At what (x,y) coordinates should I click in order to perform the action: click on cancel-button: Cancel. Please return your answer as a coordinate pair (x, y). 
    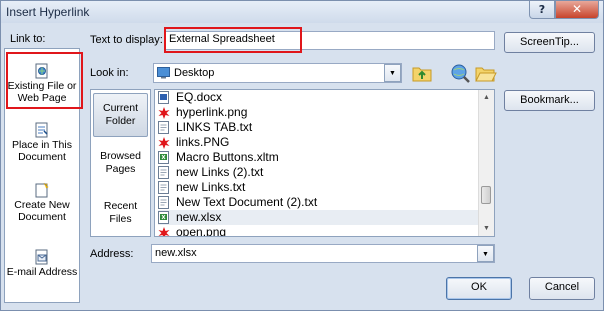
    Looking at the image, I should click on (562, 288).